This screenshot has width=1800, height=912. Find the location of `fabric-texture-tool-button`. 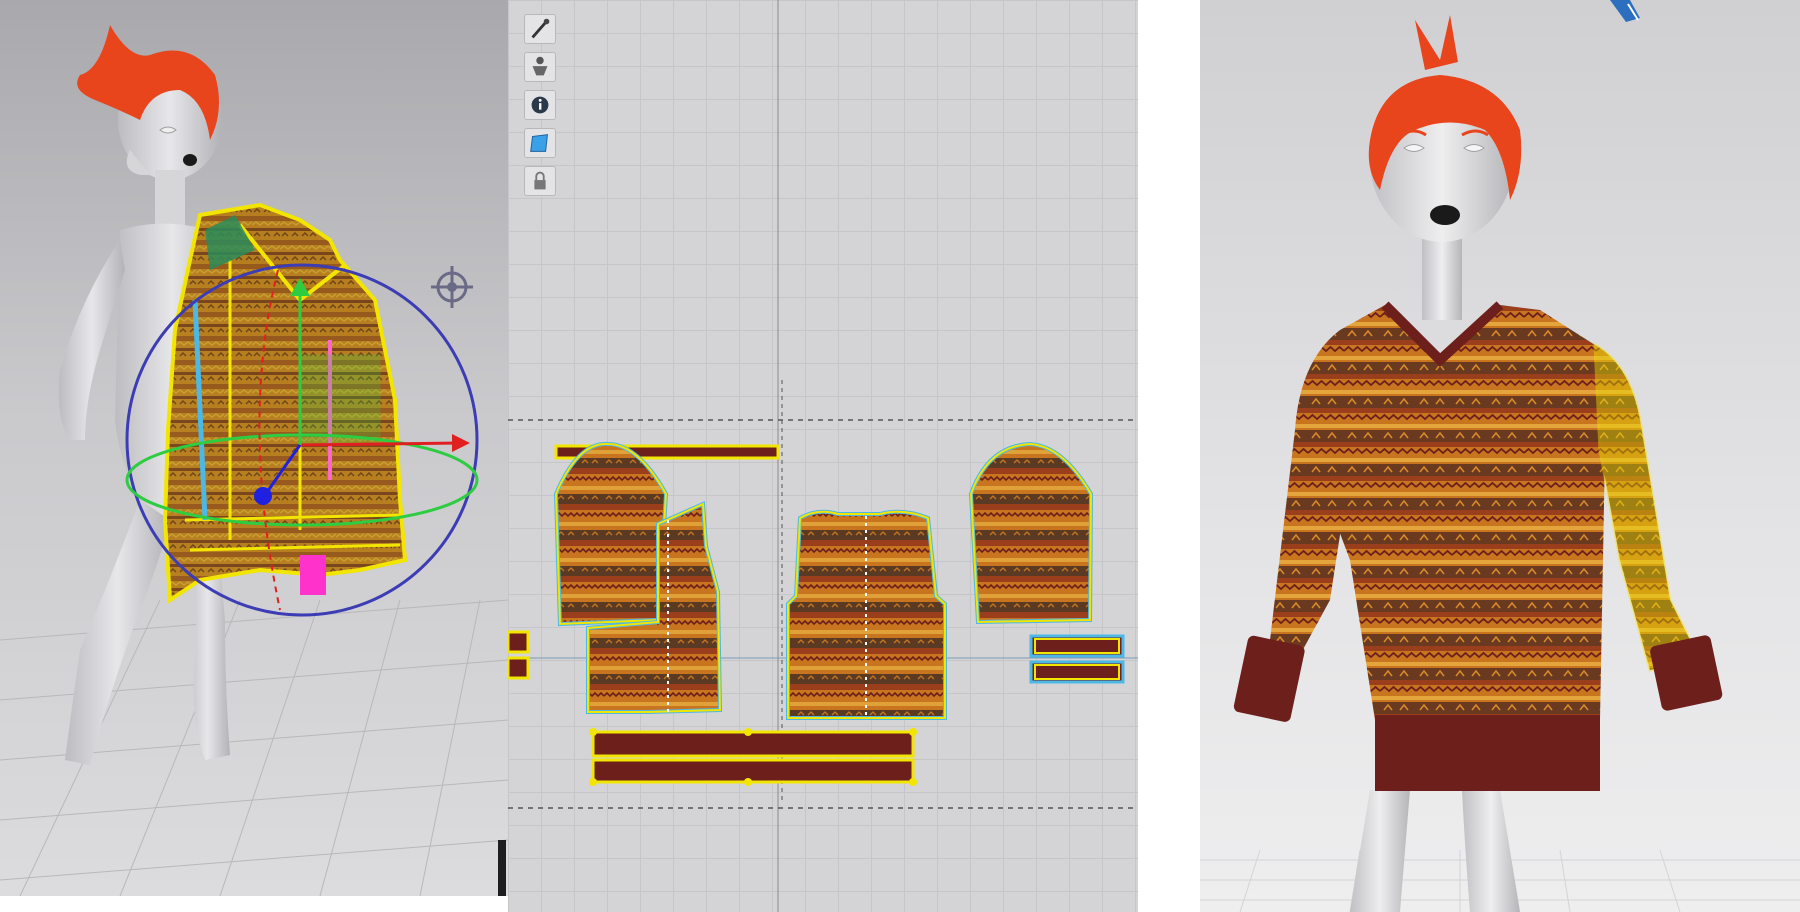

fabric-texture-tool-button is located at coordinates (540, 143).